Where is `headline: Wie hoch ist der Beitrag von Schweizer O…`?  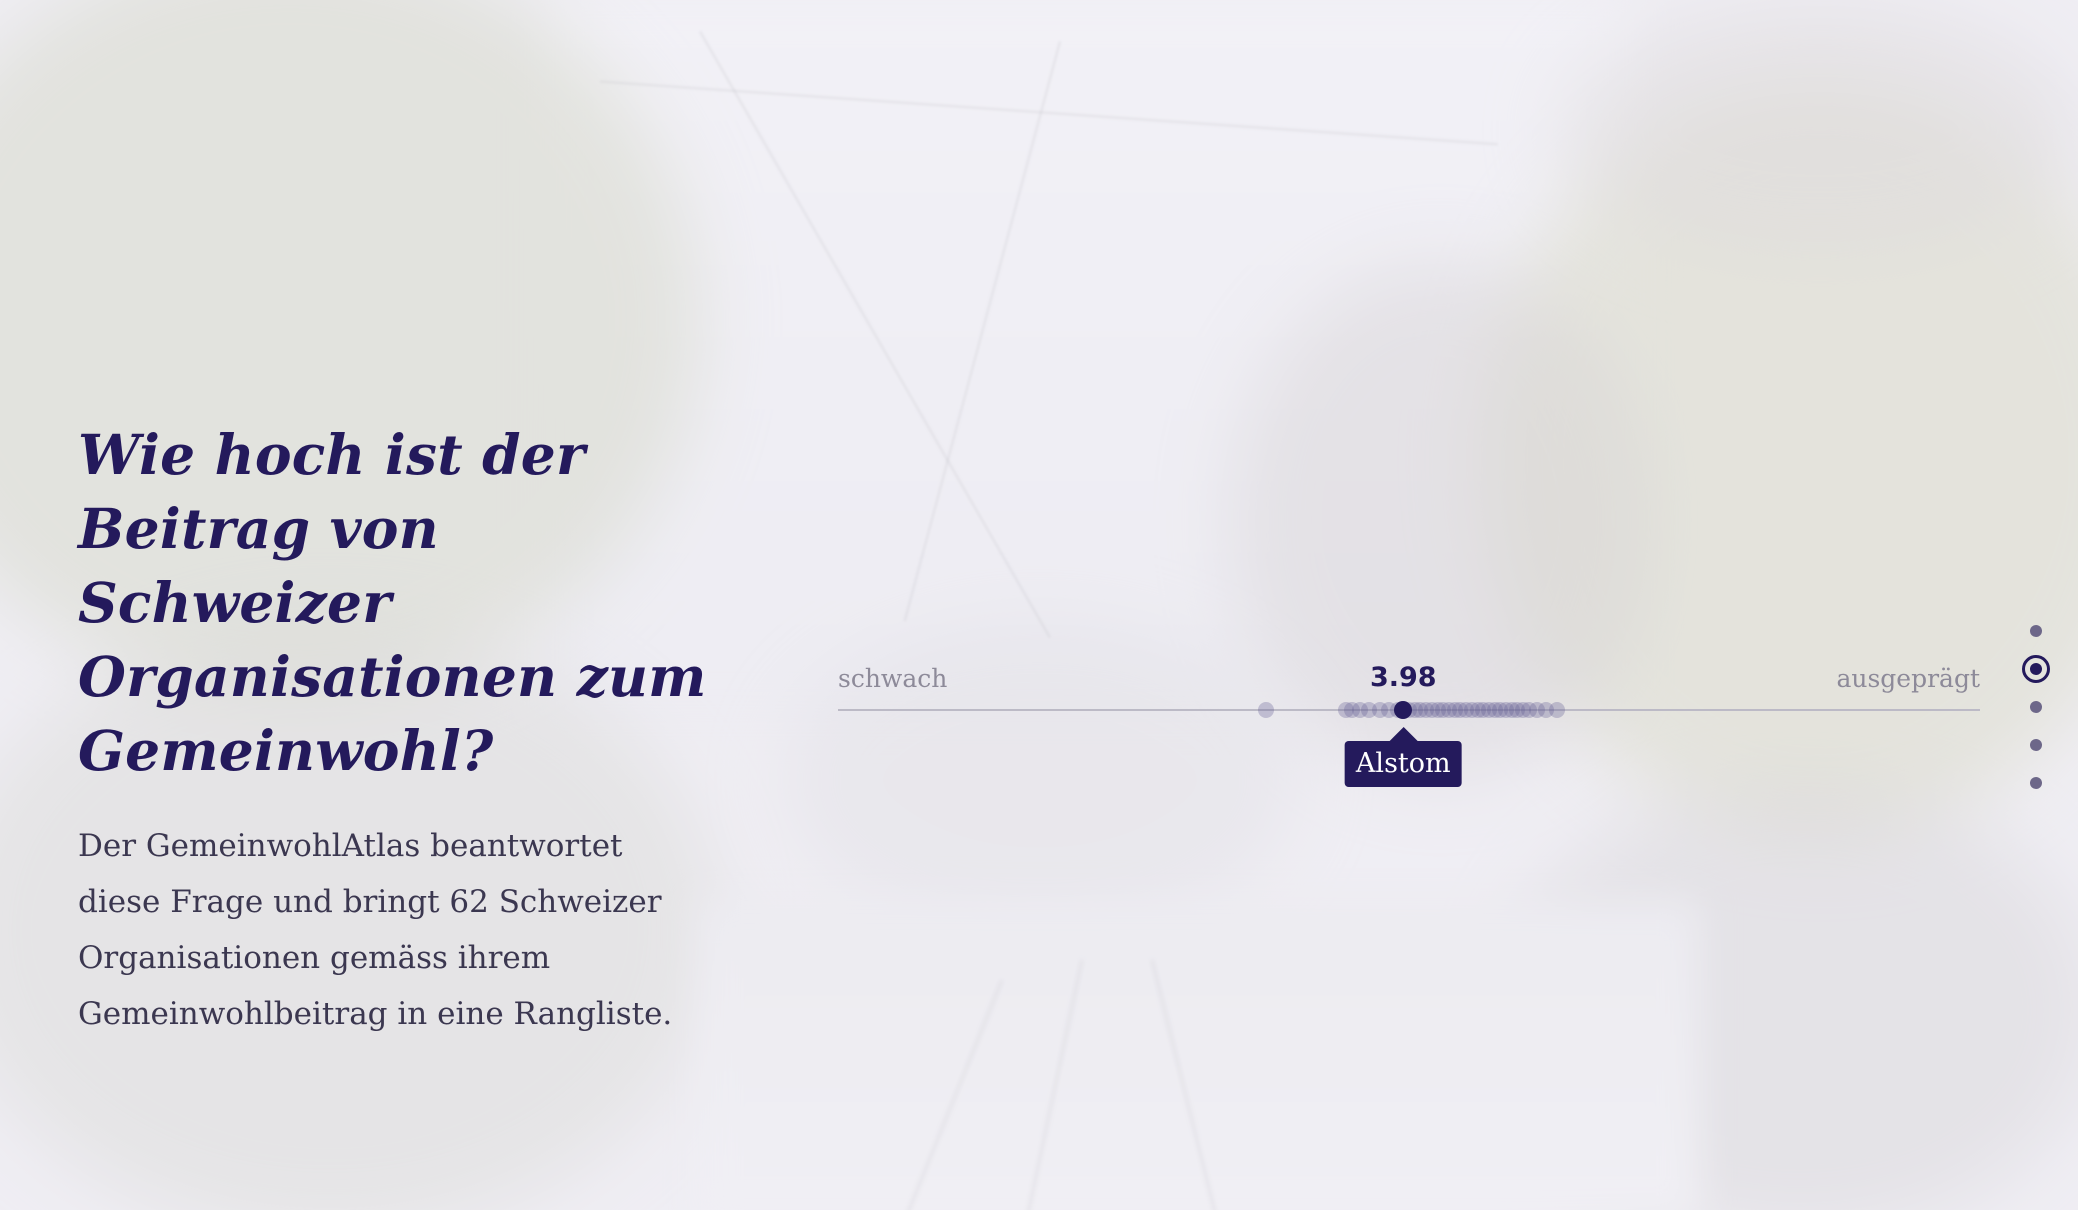 headline: Wie hoch ist der Beitrag von Schweizer O… is located at coordinates (392, 602).